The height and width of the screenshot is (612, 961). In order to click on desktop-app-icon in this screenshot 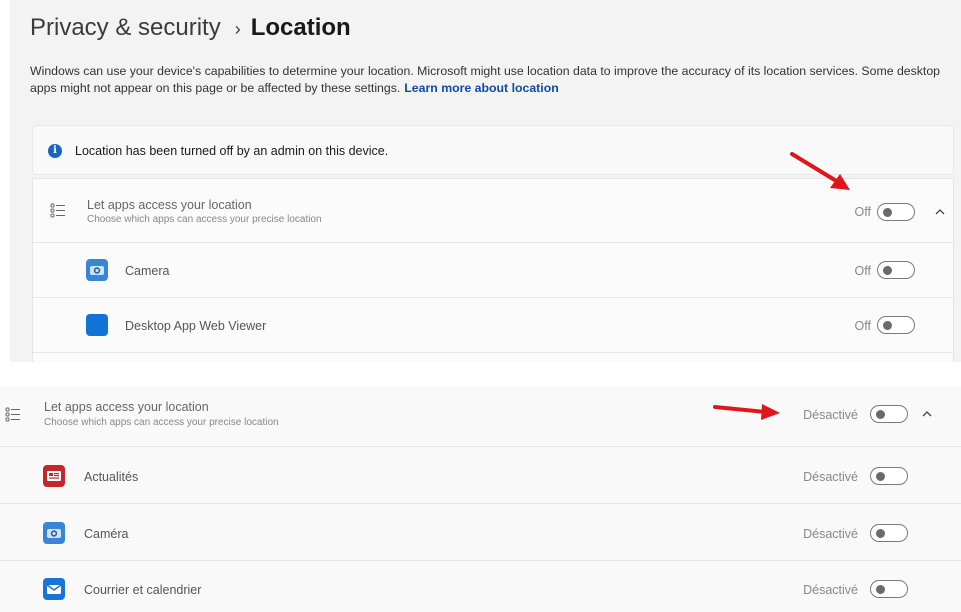, I will do `click(97, 325)`.